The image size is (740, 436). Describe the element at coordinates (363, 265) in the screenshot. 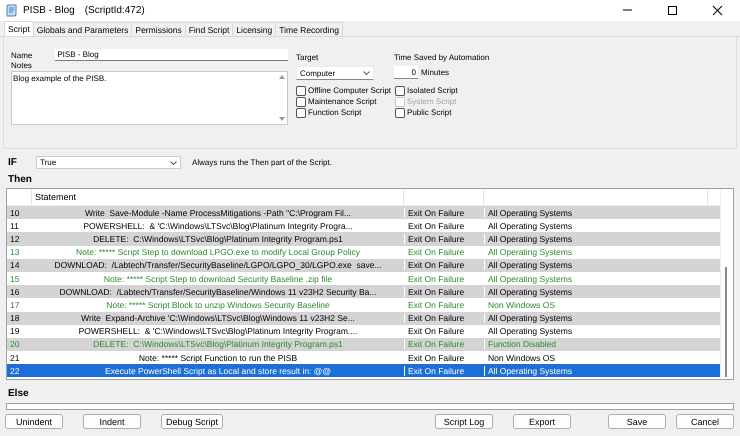

I see `table-row: 14 DOWNLOAD: /Labtech/Transfer/SecurityBaseline/LGPO/LGPO_30/LGPO.exe save... Exit On Failure All Operating Systems` at that location.